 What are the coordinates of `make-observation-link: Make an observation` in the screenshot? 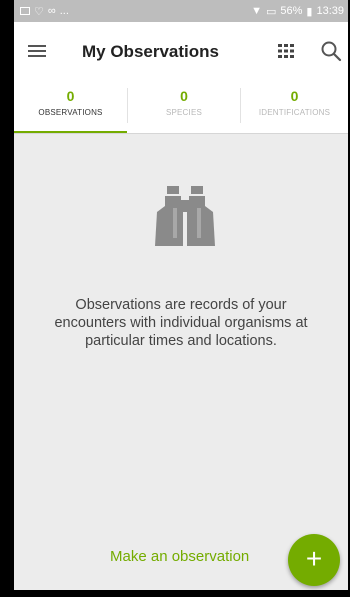 It's located at (179, 556).